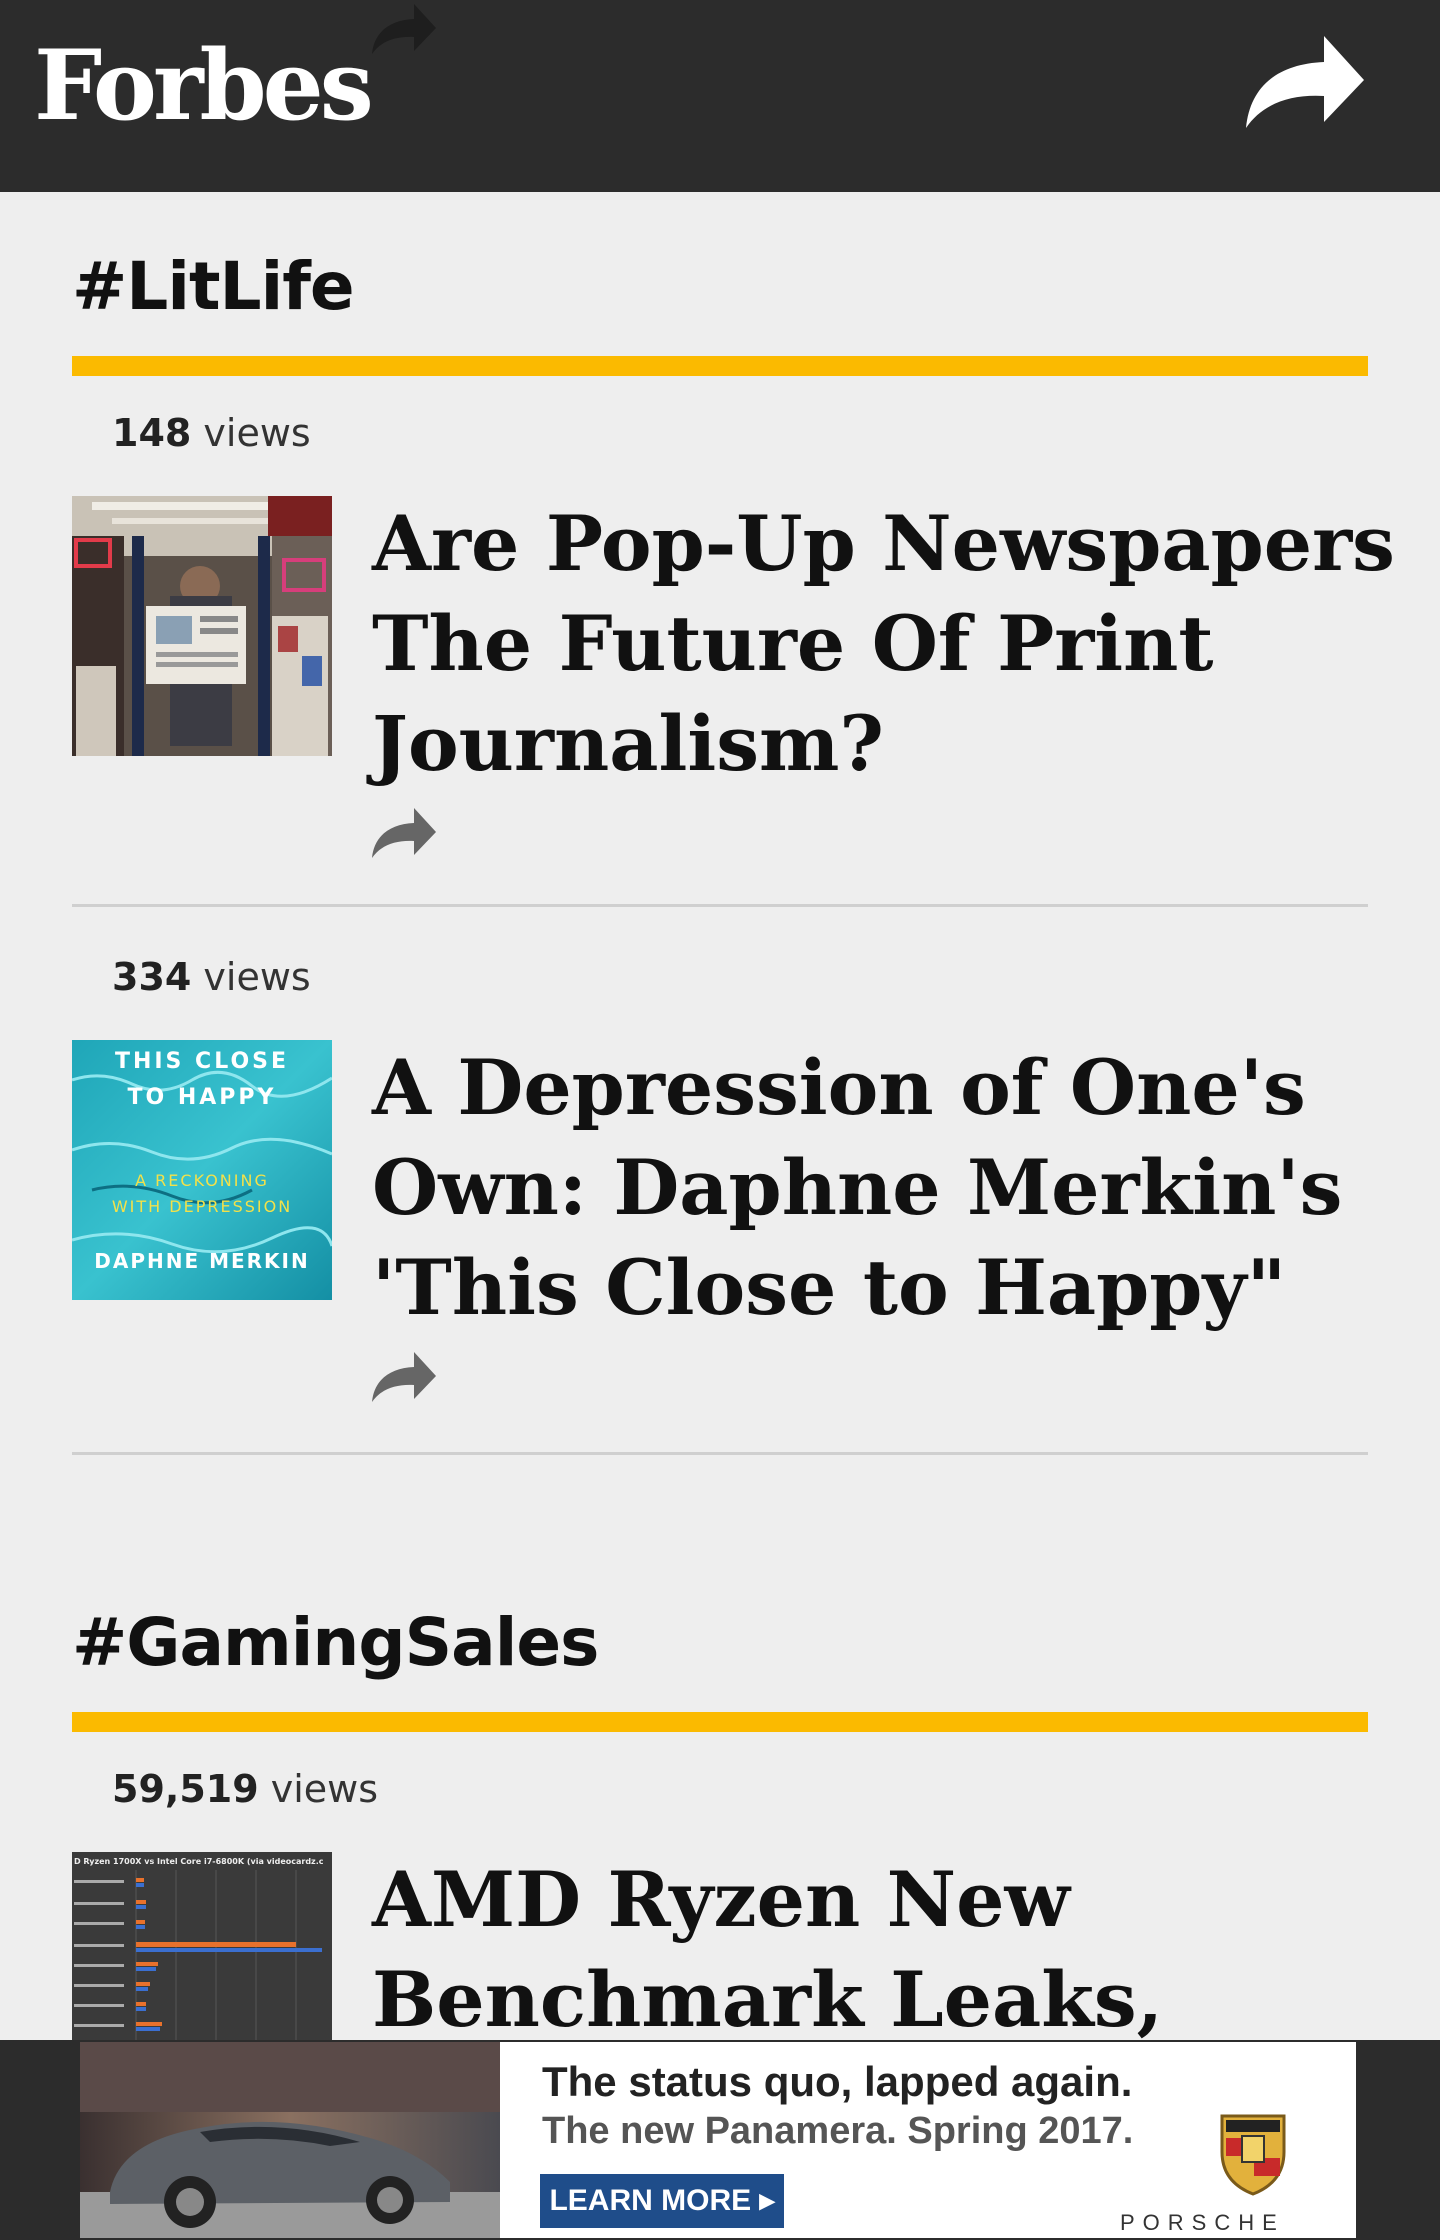 The width and height of the screenshot is (1440, 2240). What do you see at coordinates (185, 1789) in the screenshot?
I see `views-number: 59,519` at bounding box center [185, 1789].